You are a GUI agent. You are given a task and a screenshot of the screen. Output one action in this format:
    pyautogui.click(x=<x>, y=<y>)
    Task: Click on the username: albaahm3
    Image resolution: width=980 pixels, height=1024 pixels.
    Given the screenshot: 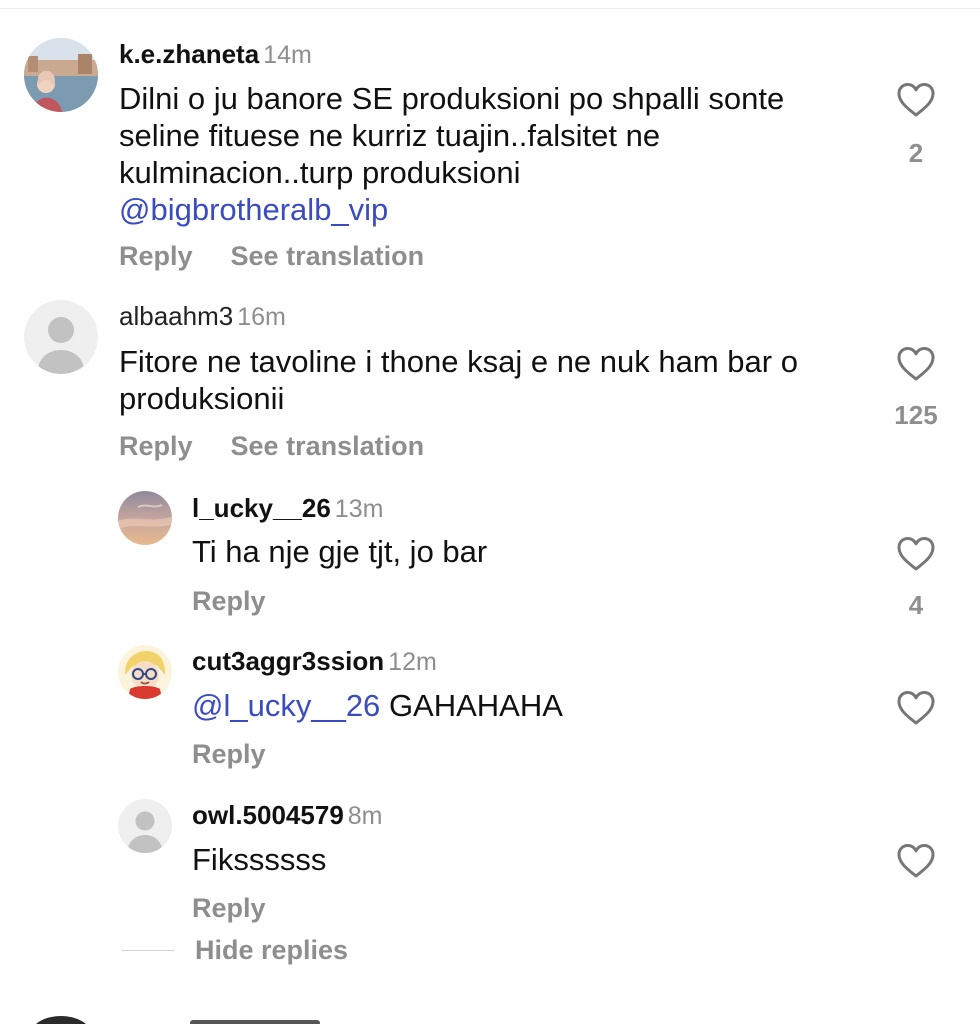 What is the action you would take?
    pyautogui.click(x=176, y=316)
    